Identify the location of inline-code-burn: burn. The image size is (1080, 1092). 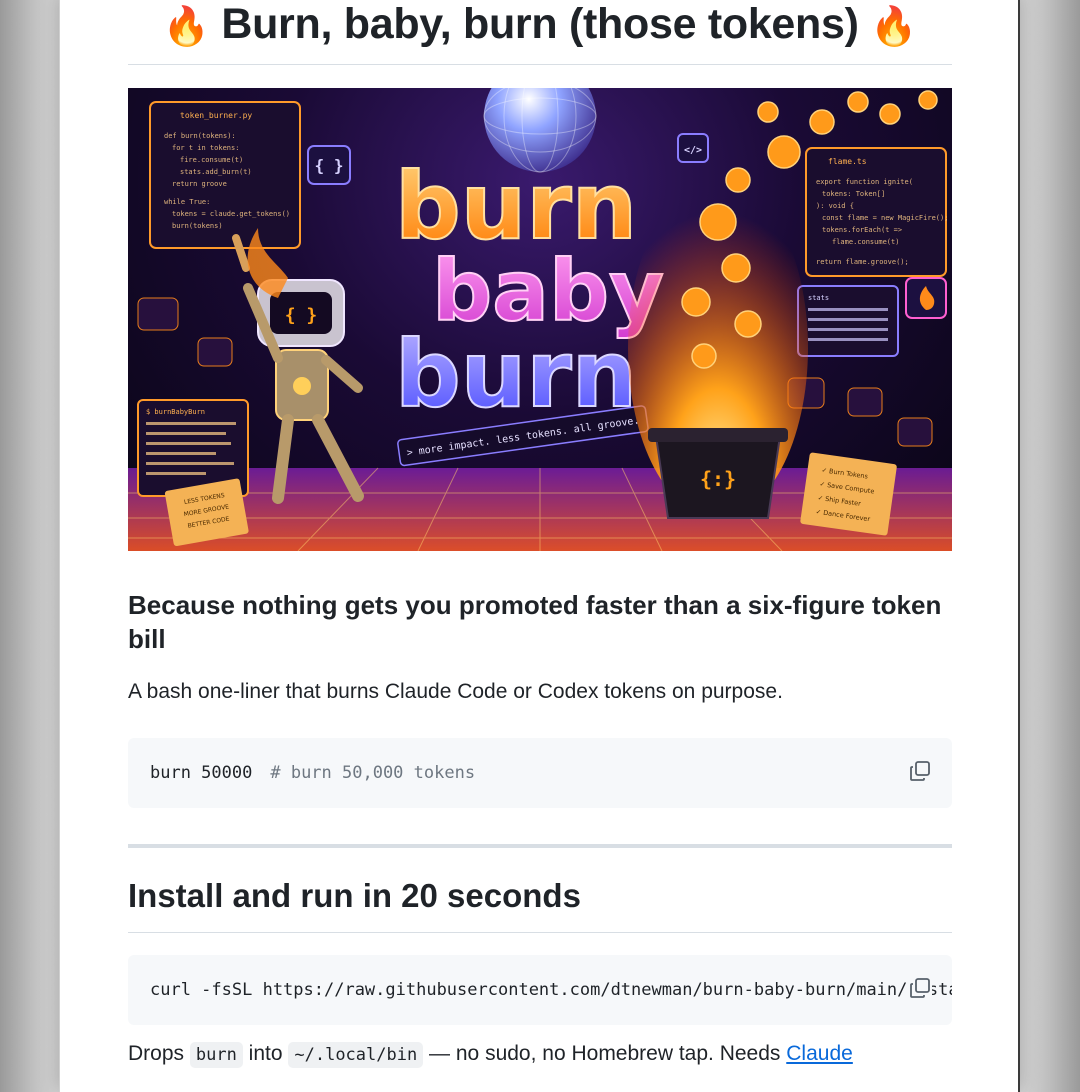
(216, 1055).